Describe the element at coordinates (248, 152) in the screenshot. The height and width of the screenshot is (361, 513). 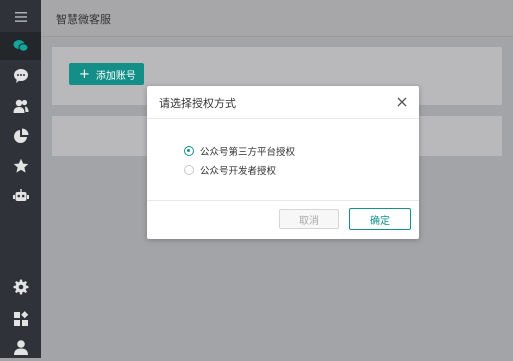
I see `option-label: 公众号第三方平台授权` at that location.